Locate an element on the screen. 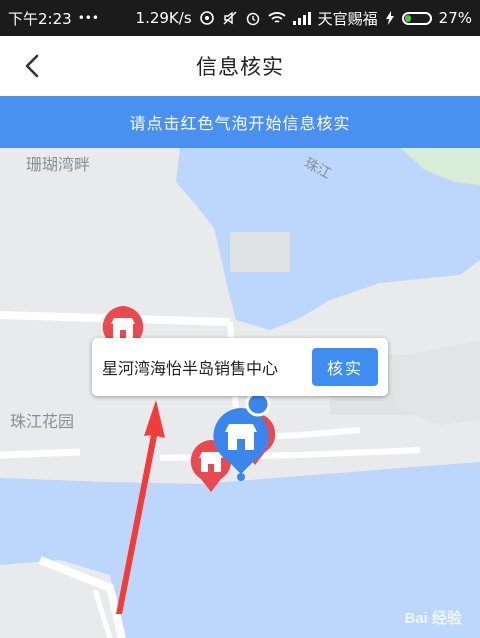 The width and height of the screenshot is (480, 638). callout-location-name: 星河湾海怡半岛销售中心 is located at coordinates (190, 368).